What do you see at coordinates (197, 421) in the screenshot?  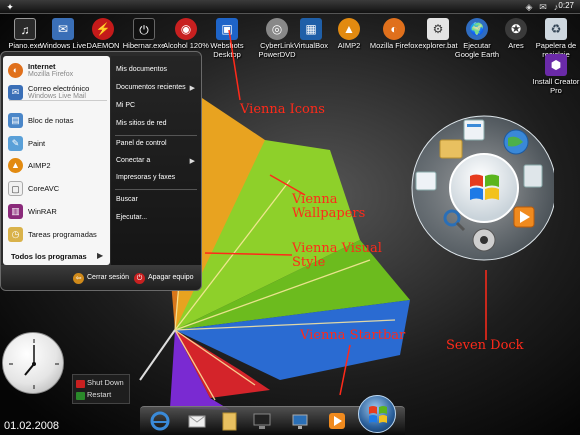 I see `mail-icon` at bounding box center [197, 421].